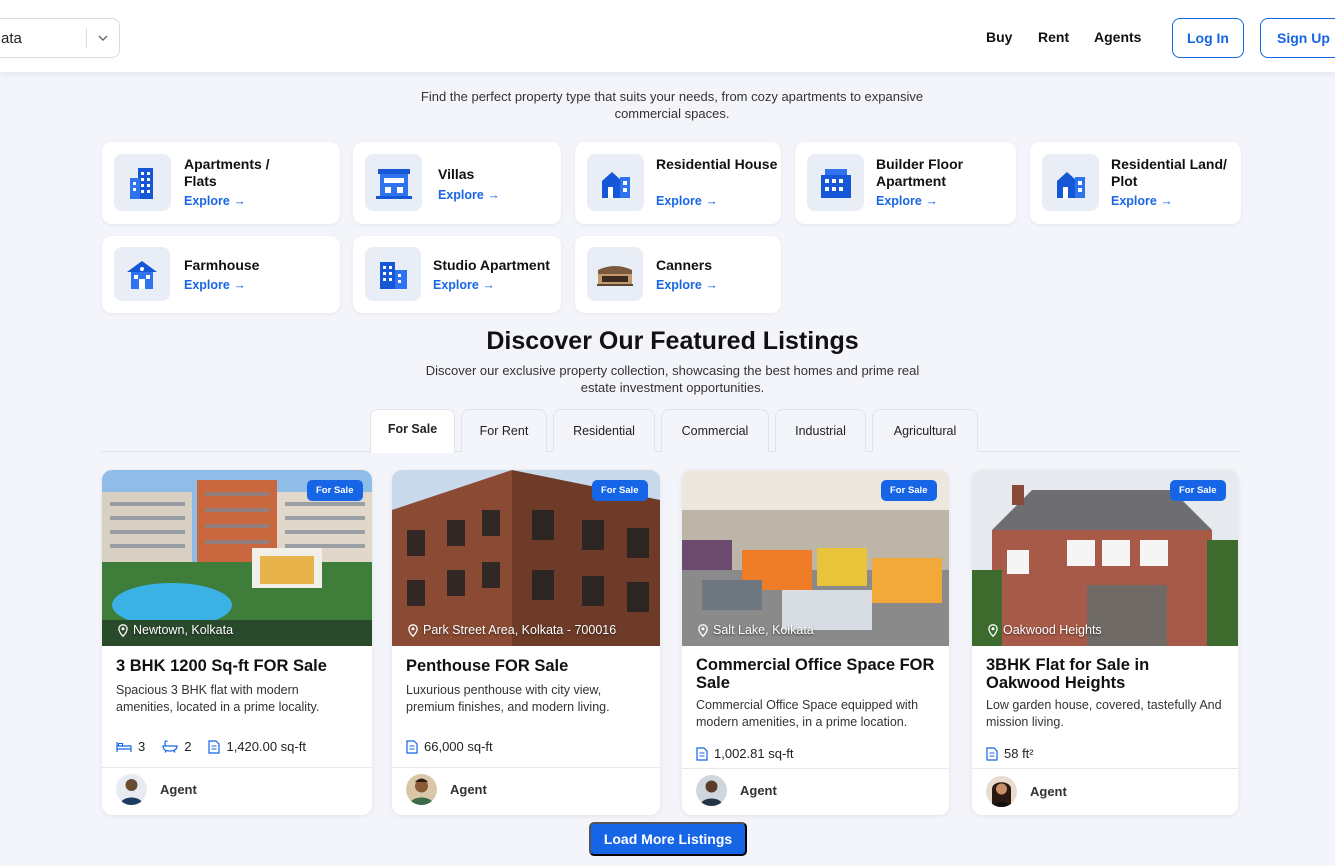  Describe the element at coordinates (763, 630) in the screenshot. I see `location-text: Salt Lake, Kolkata` at that location.